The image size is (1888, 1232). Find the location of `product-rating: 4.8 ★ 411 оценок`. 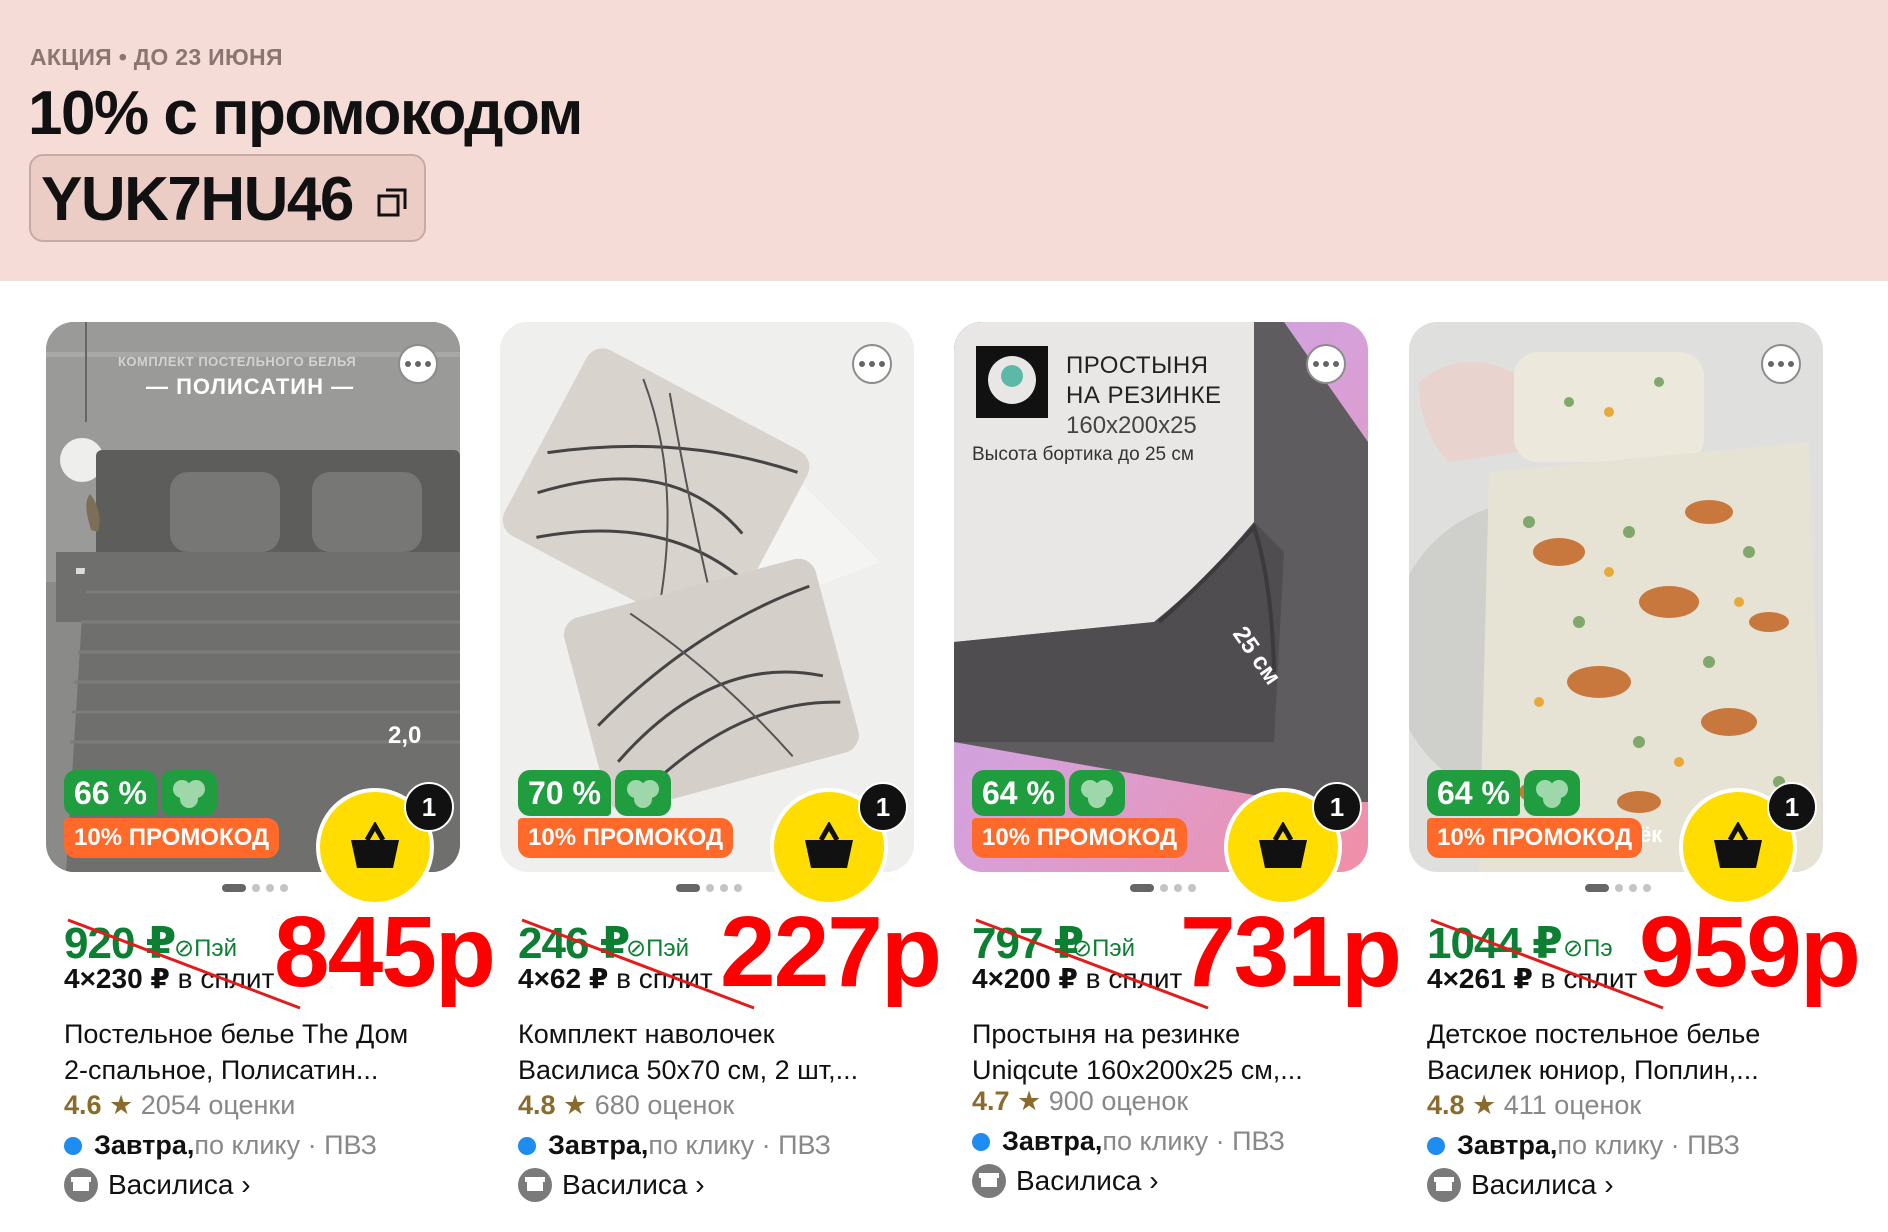

product-rating: 4.8 ★ 411 оценок is located at coordinates (1534, 1105).